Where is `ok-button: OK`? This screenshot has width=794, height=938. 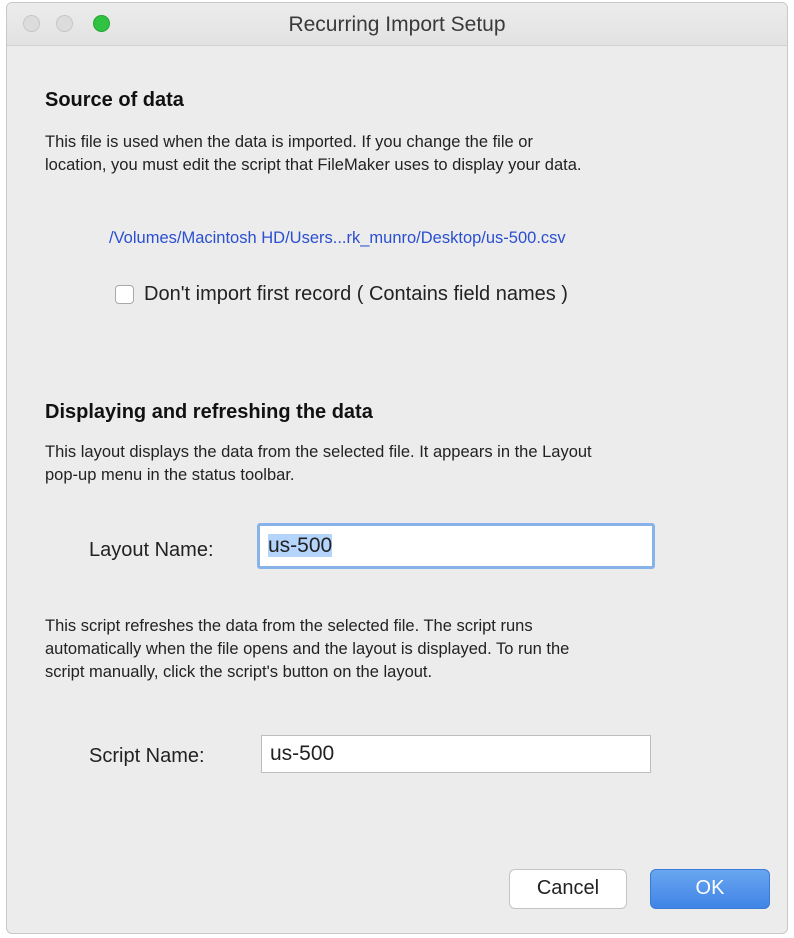 ok-button: OK is located at coordinates (710, 889).